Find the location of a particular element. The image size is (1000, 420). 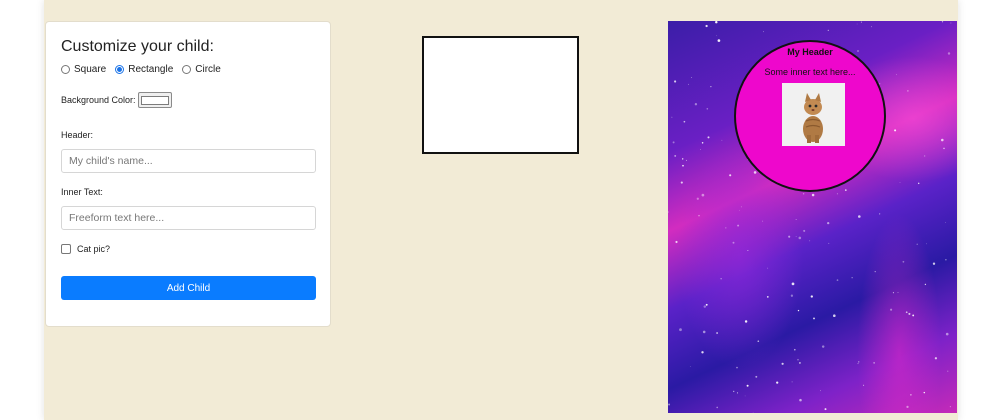

radio-button-checked is located at coordinates (120, 69).